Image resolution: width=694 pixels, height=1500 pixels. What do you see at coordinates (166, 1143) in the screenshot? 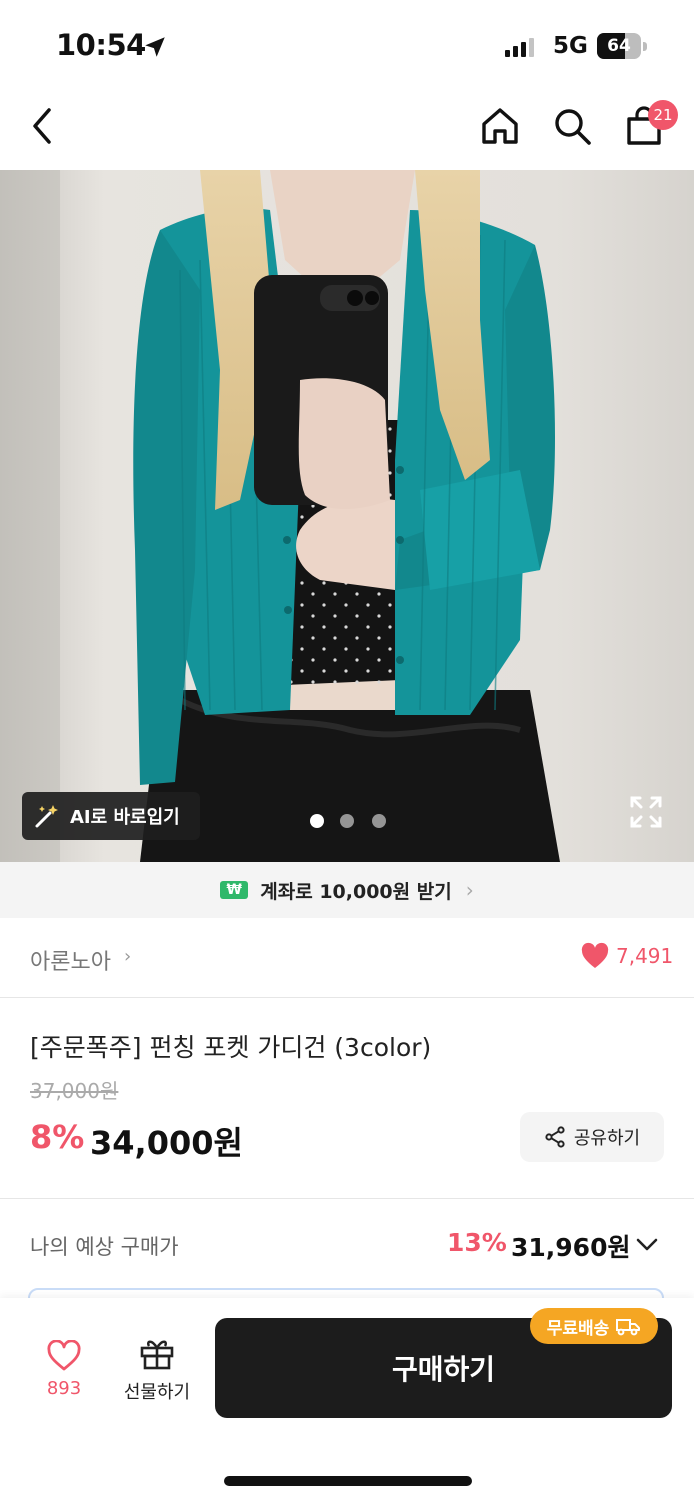
I see `sale-price: 34,000원` at bounding box center [166, 1143].